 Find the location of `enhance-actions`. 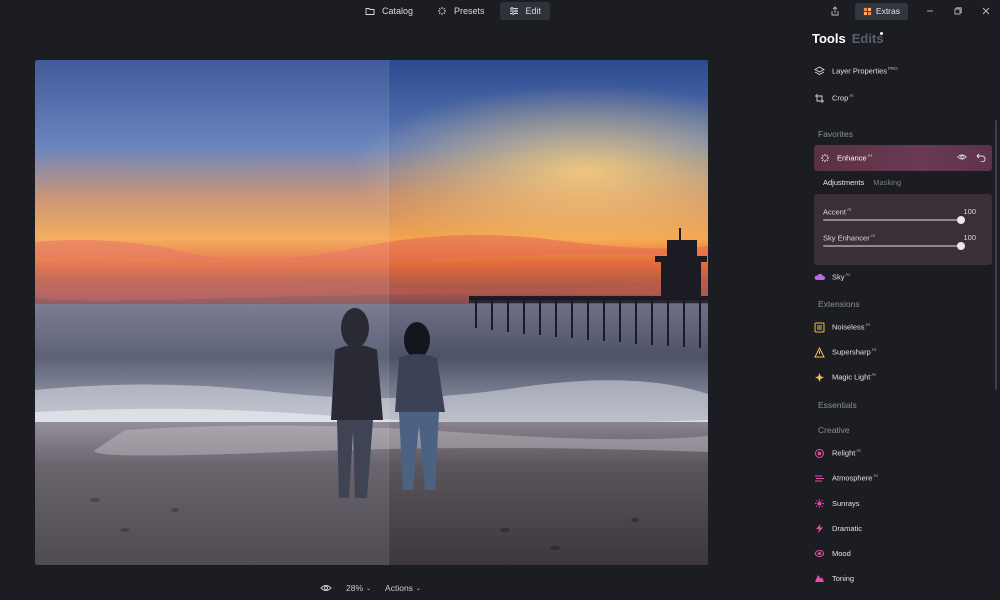

enhance-actions is located at coordinates (971, 157).